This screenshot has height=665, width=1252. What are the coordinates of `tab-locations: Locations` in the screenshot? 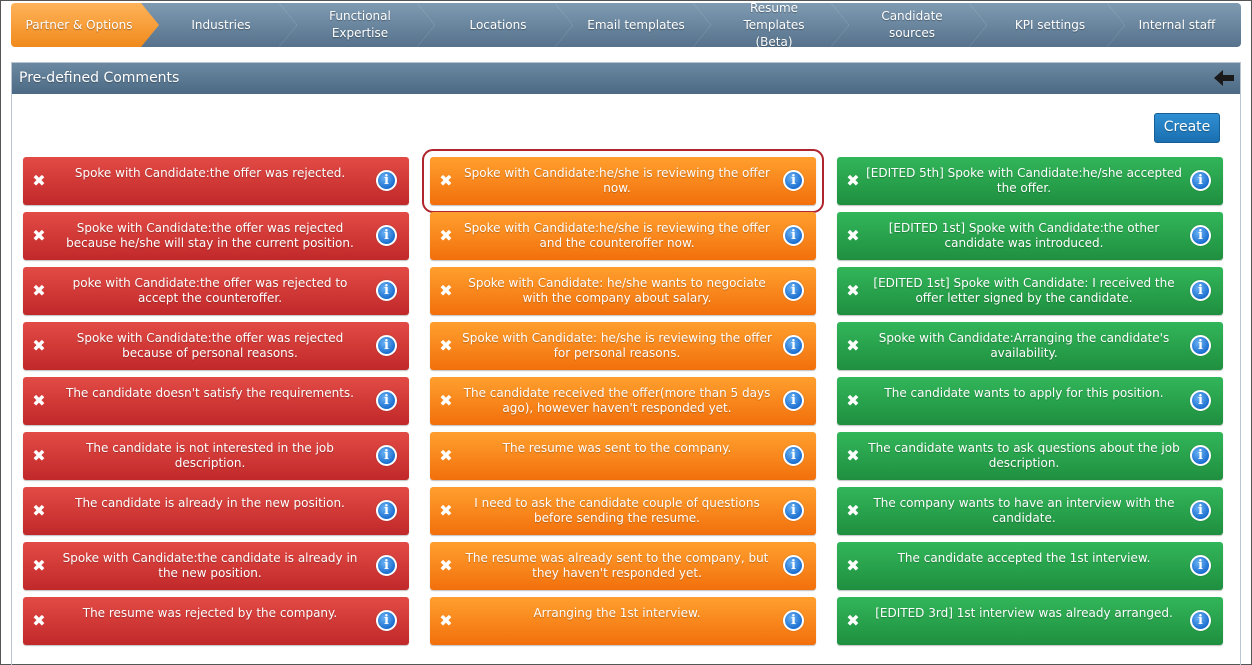 It's located at (495, 25).